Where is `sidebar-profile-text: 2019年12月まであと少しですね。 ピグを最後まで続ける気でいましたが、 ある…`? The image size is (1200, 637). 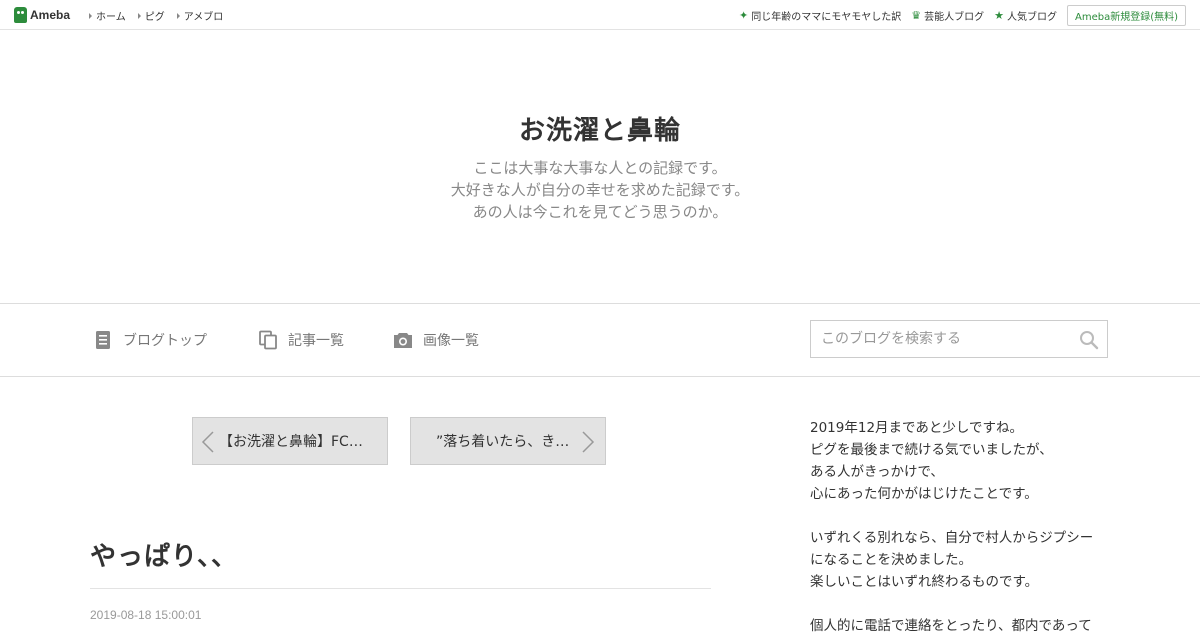
sidebar-profile-text: 2019年12月まであと少しですね。 ピグを最後まで続ける気でいましたが、 ある… is located at coordinates (960, 527).